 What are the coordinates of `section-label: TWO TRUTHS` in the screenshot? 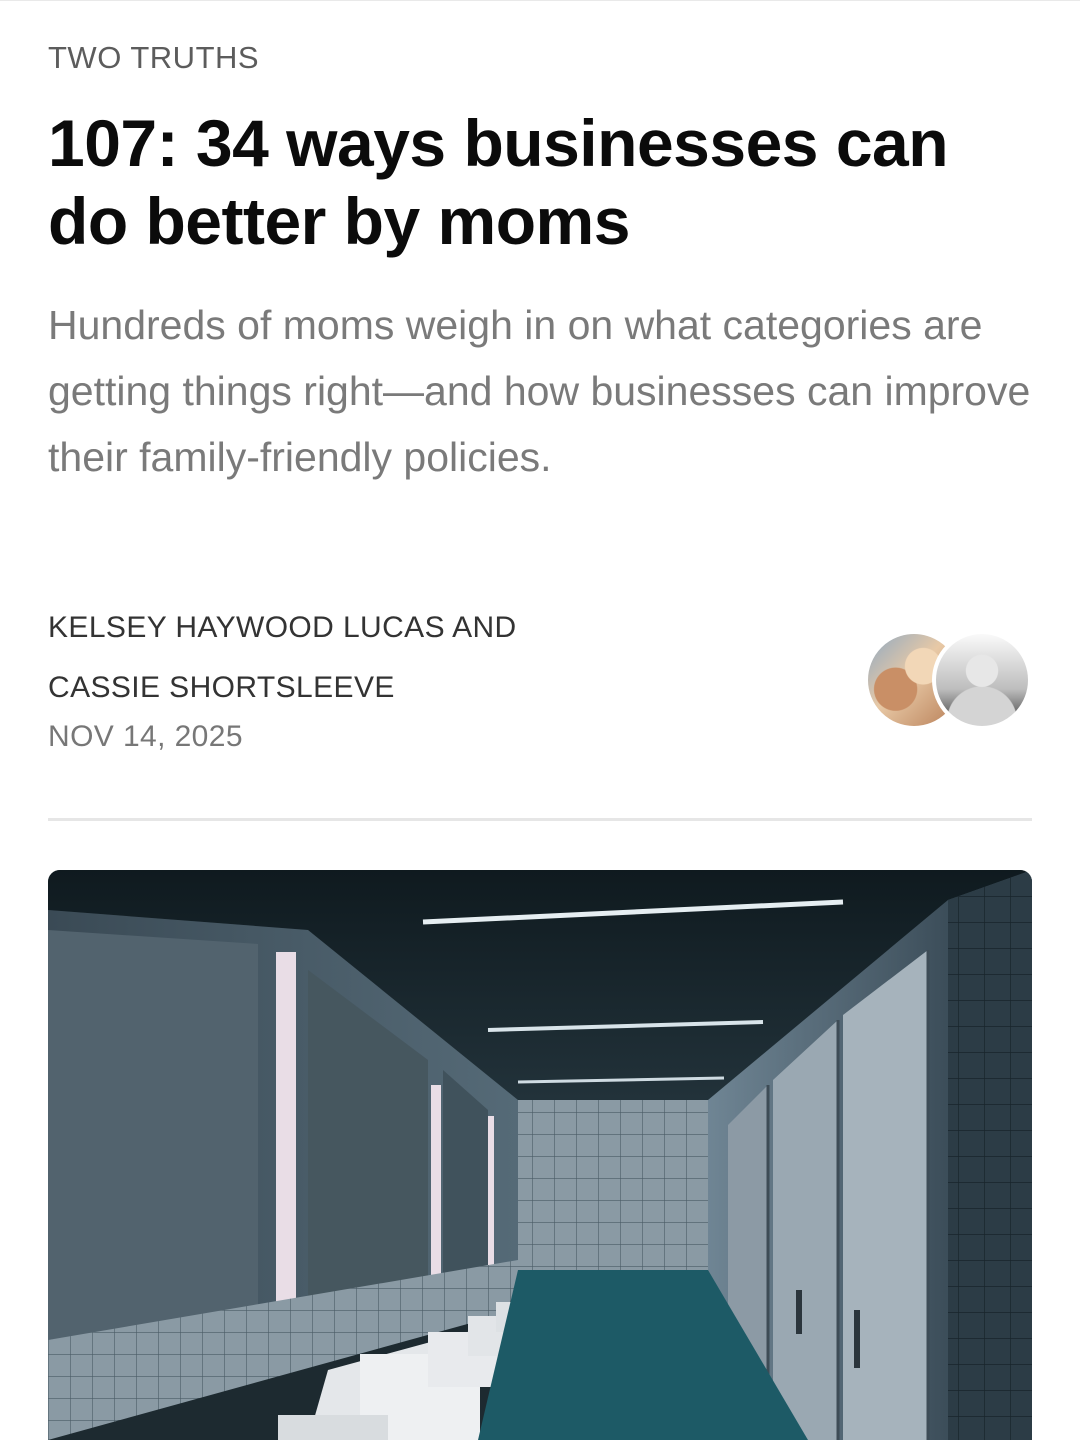 It's located at (153, 58).